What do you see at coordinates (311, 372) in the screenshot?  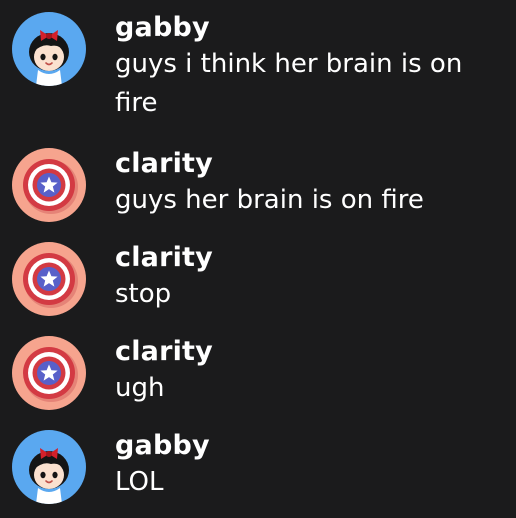 I see `message-content: clarity ugh` at bounding box center [311, 372].